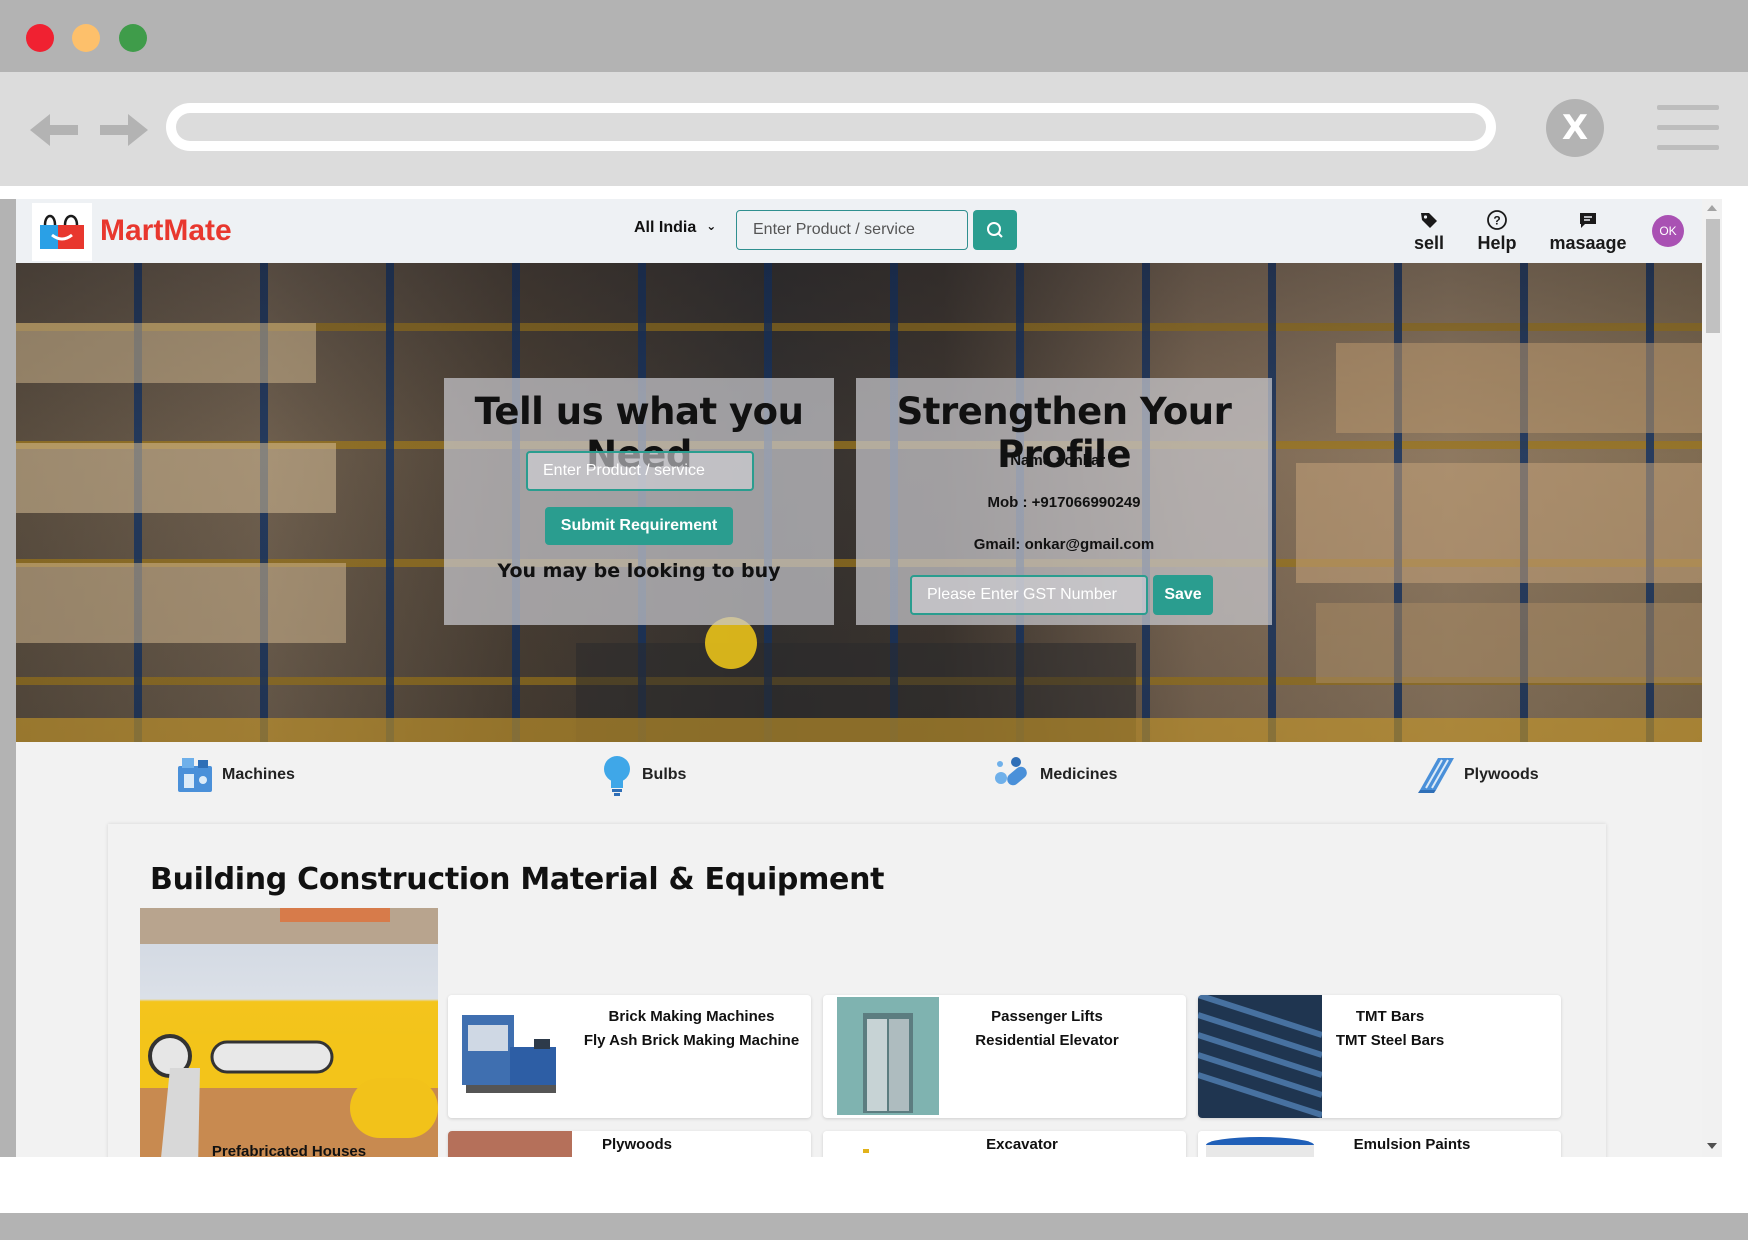  What do you see at coordinates (166, 231) in the screenshot?
I see `brand-name: MartMate` at bounding box center [166, 231].